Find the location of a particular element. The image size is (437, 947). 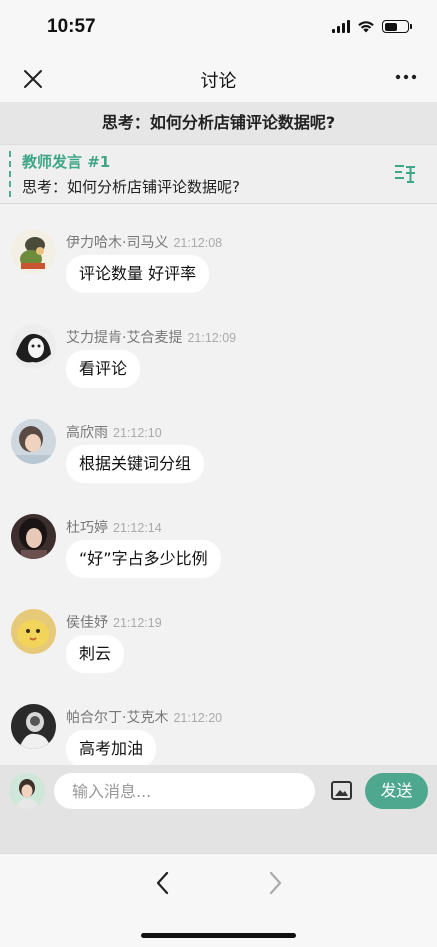

chat-message: 杜巧婷 21:12:14 “好”字占多少比例 is located at coordinates (218, 535).